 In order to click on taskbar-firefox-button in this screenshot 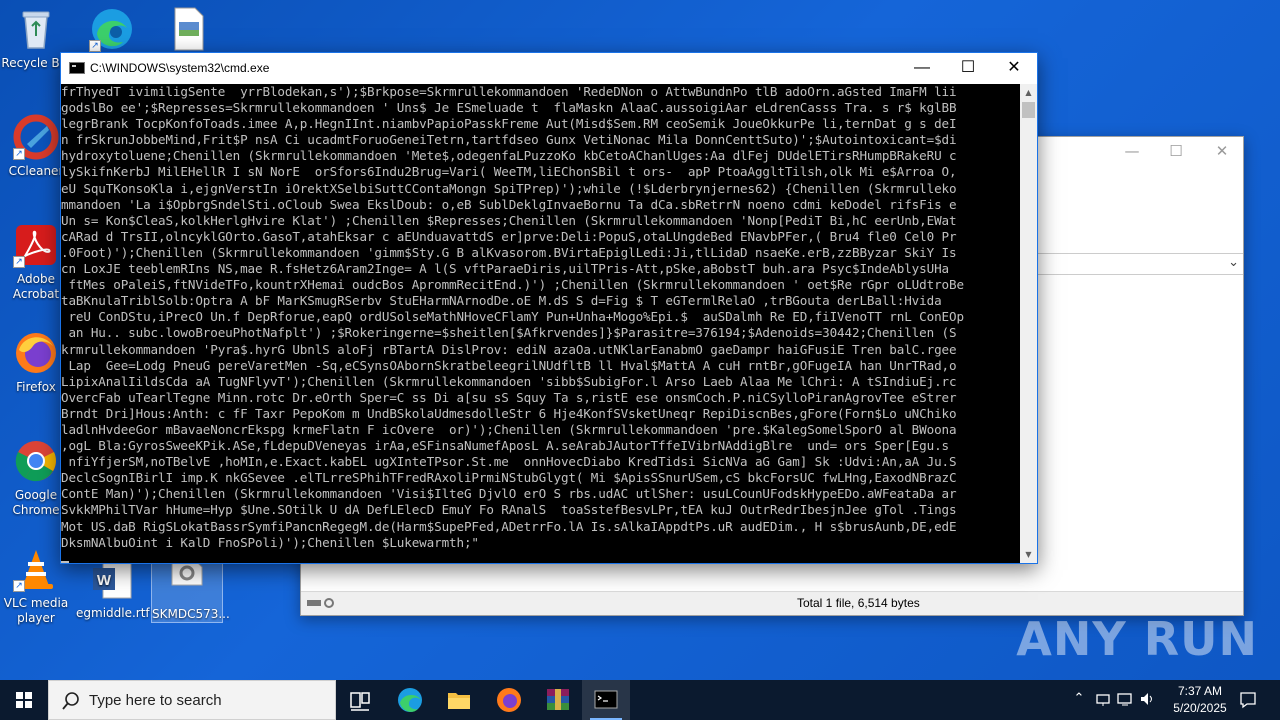, I will do `click(509, 700)`.